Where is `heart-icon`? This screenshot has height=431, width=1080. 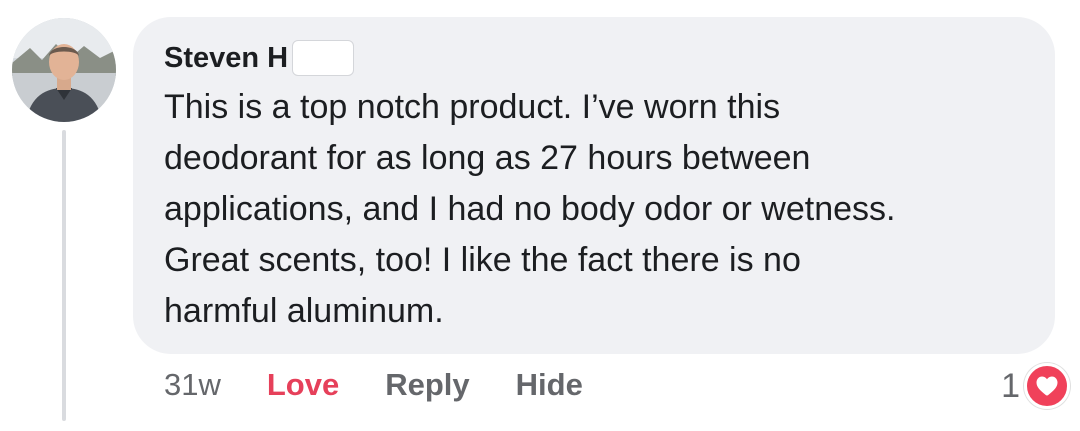 heart-icon is located at coordinates (1047, 386).